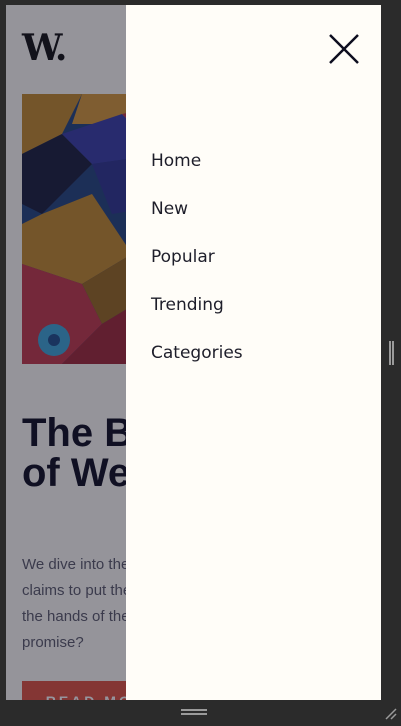  I want to click on menu-item-categories: Categories, so click(197, 363).